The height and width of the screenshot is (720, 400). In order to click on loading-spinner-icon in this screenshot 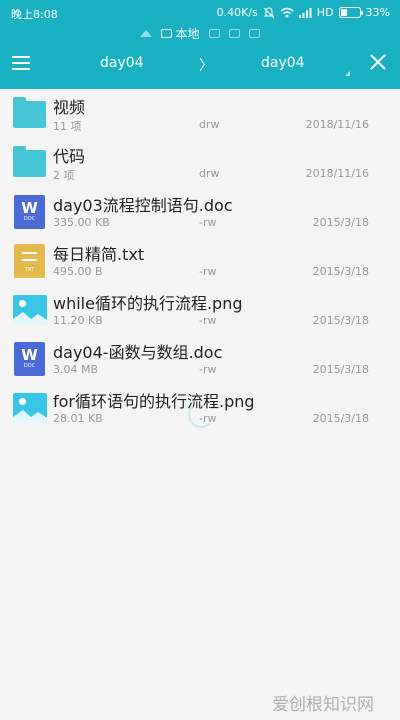, I will do `click(201, 415)`.